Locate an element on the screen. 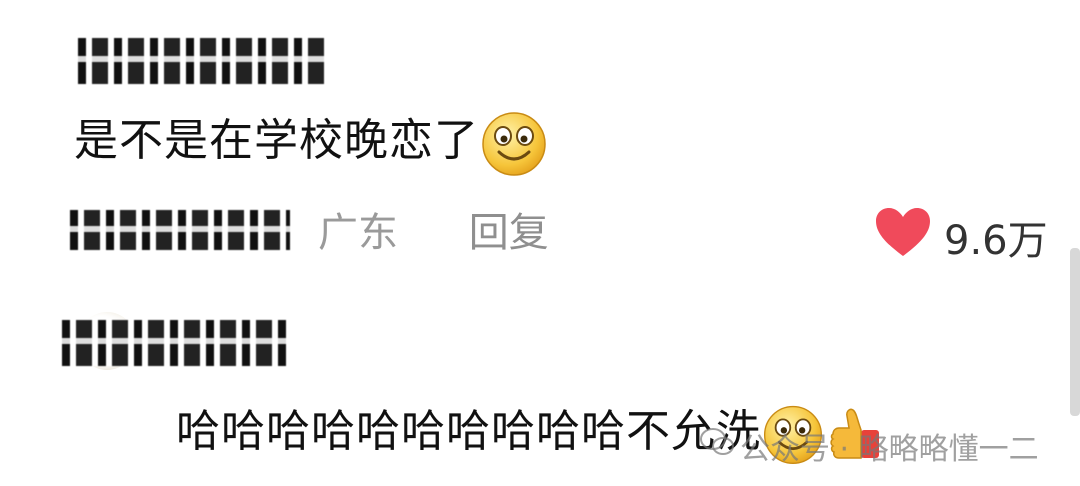 The image size is (1080, 486). watermark: 公众号 · 略略略懂一二 is located at coordinates (869, 446).